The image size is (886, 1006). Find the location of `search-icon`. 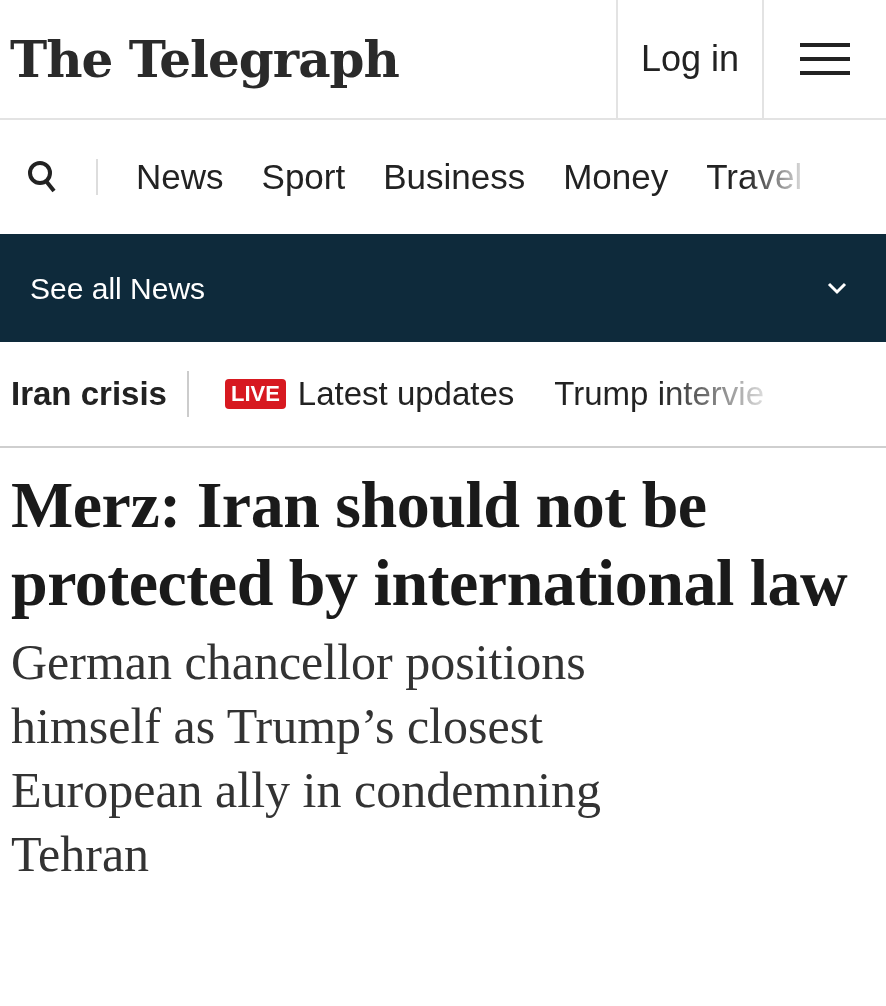

search-icon is located at coordinates (42, 177).